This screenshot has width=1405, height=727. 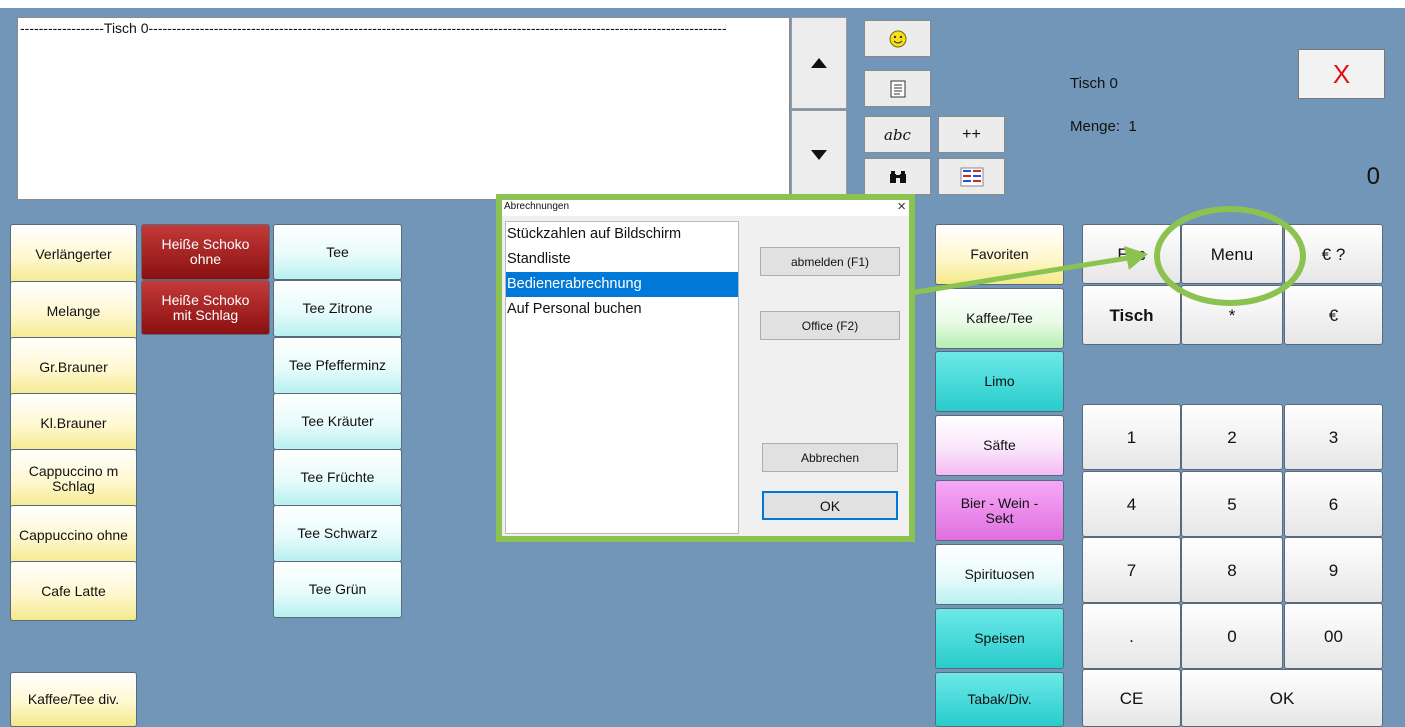 What do you see at coordinates (1019, 275) in the screenshot?
I see `arrow-line` at bounding box center [1019, 275].